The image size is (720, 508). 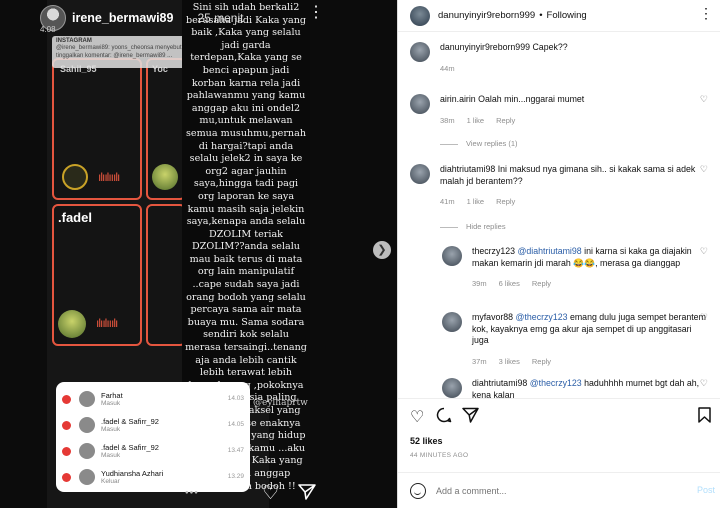 What do you see at coordinates (166, 275) in the screenshot?
I see `call-tile` at bounding box center [166, 275].